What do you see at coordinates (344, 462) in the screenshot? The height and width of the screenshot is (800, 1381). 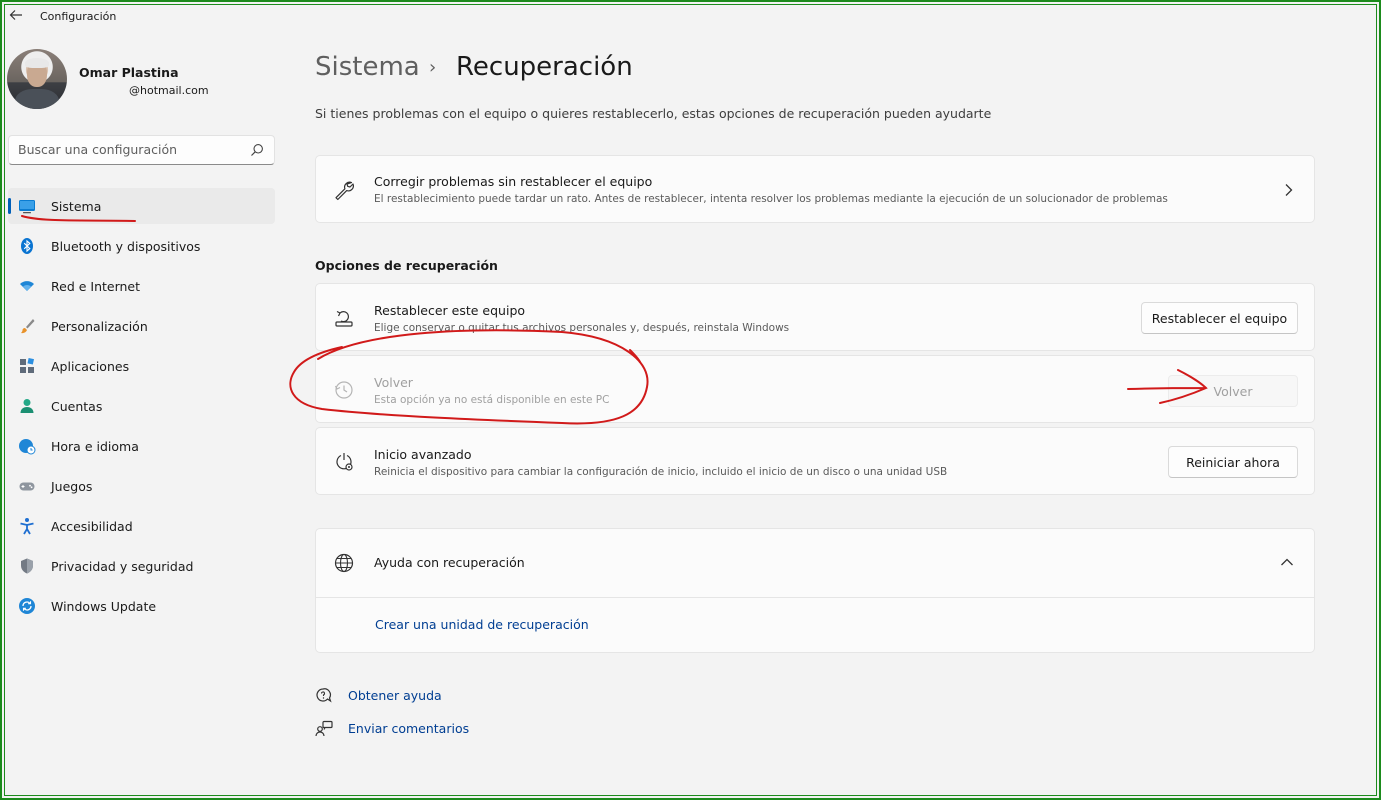 I see `advanced-startup-icon` at bounding box center [344, 462].